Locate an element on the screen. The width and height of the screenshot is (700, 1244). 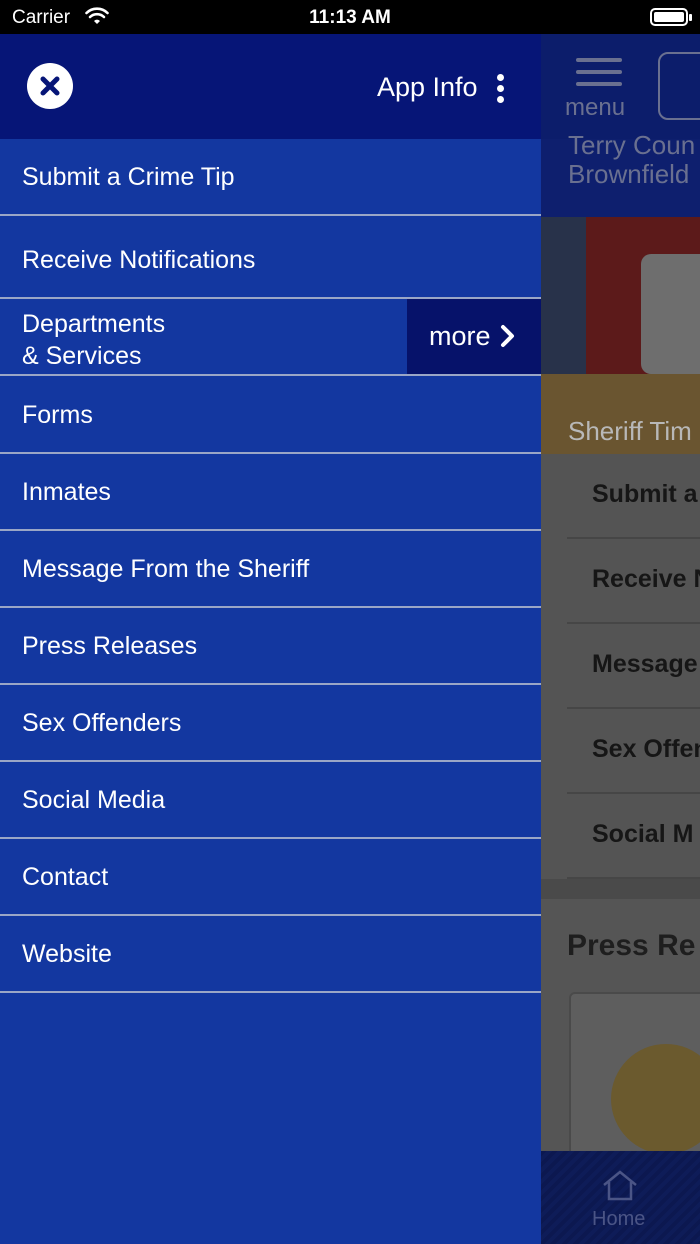
menu-item-label: Sex Offenders is located at coordinates (102, 723).